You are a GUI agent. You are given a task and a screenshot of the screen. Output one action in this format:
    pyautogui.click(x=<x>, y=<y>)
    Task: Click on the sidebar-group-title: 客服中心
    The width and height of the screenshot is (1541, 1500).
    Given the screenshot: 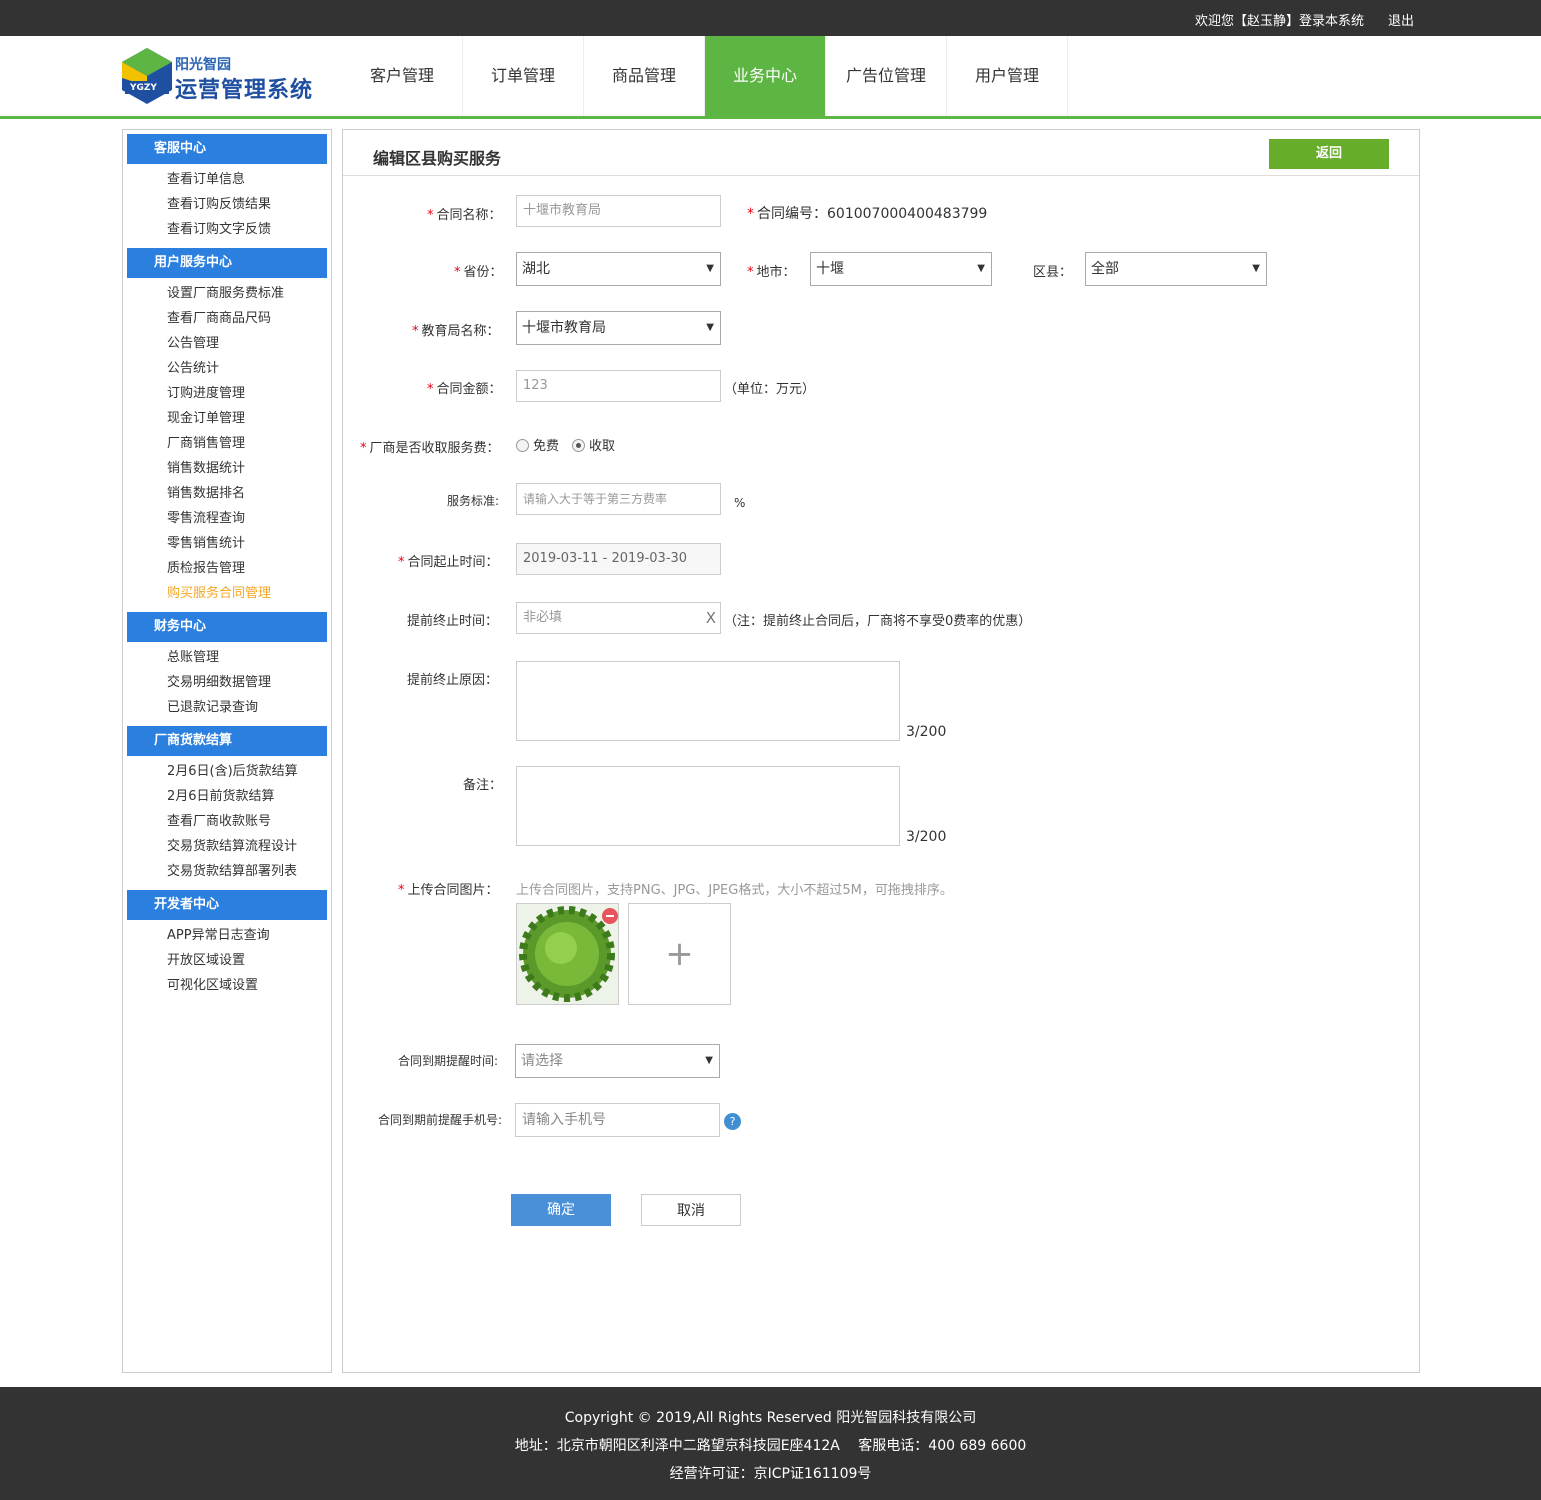 What is the action you would take?
    pyautogui.click(x=227, y=149)
    